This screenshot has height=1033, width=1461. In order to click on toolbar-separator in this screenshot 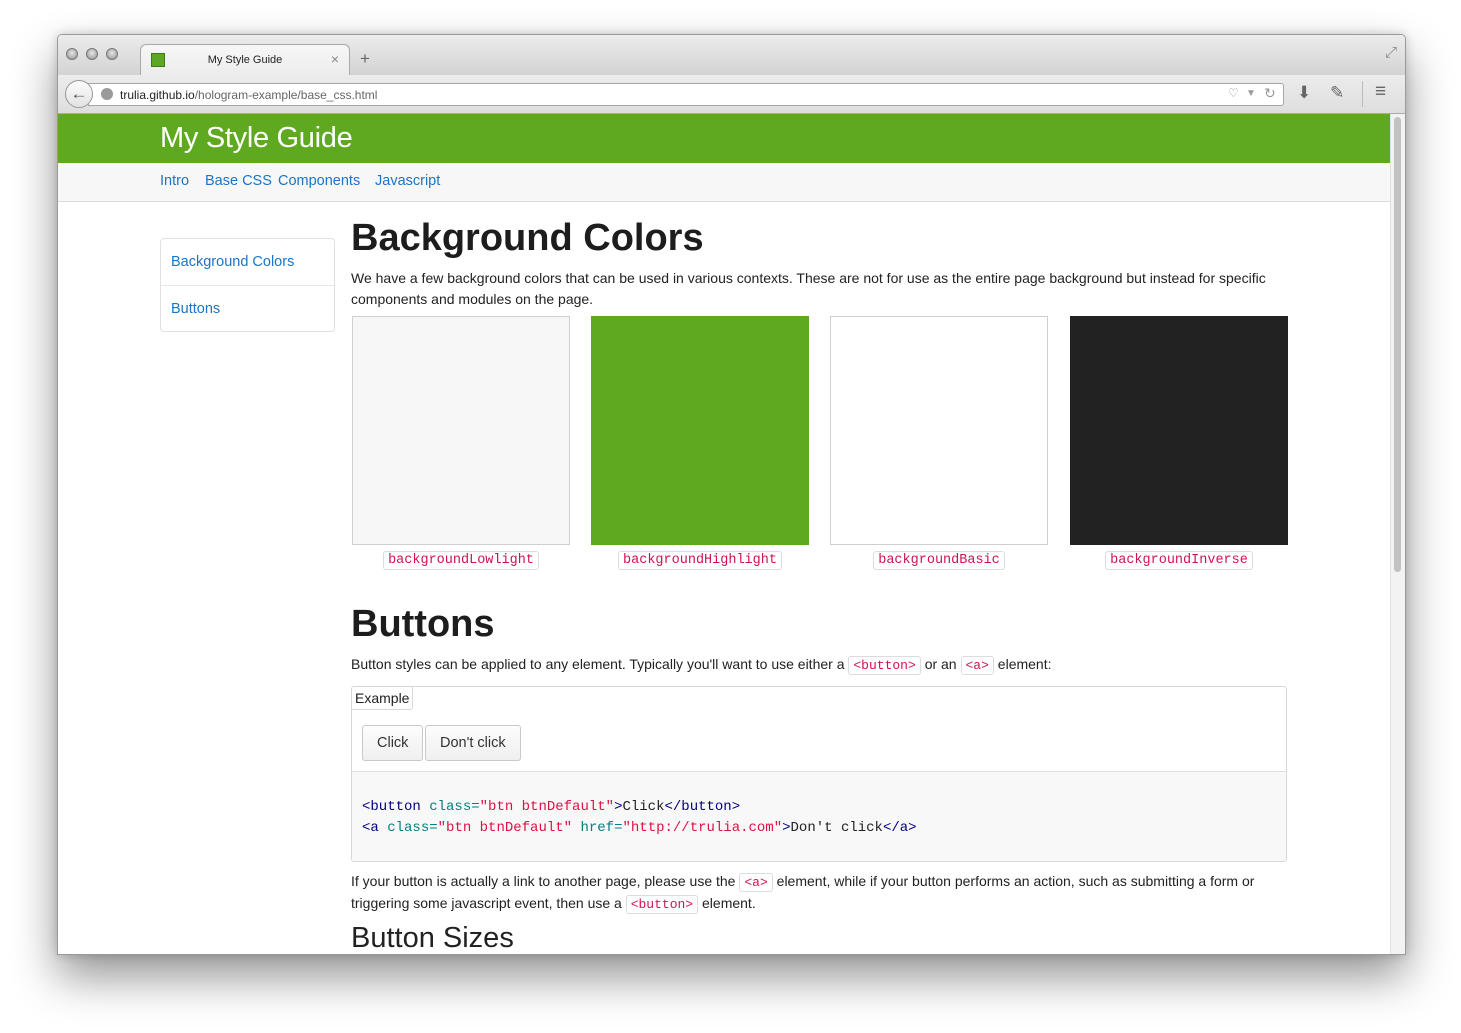, I will do `click(1362, 94)`.